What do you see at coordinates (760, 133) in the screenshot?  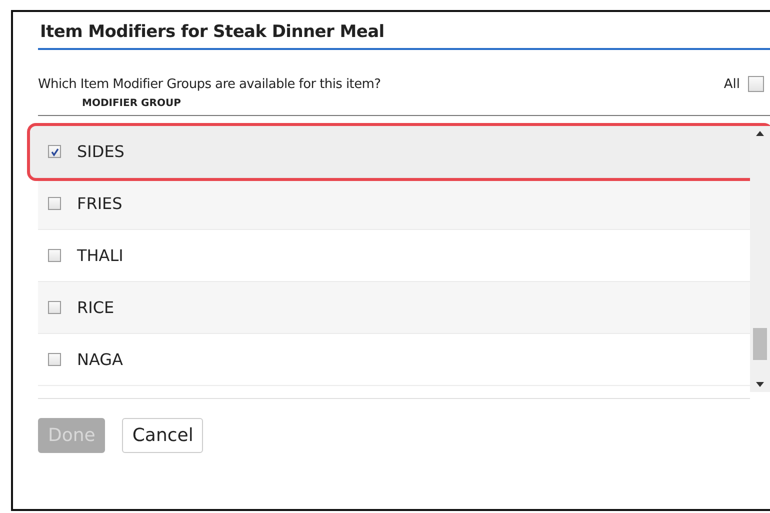 I see `scroll-up-icon` at bounding box center [760, 133].